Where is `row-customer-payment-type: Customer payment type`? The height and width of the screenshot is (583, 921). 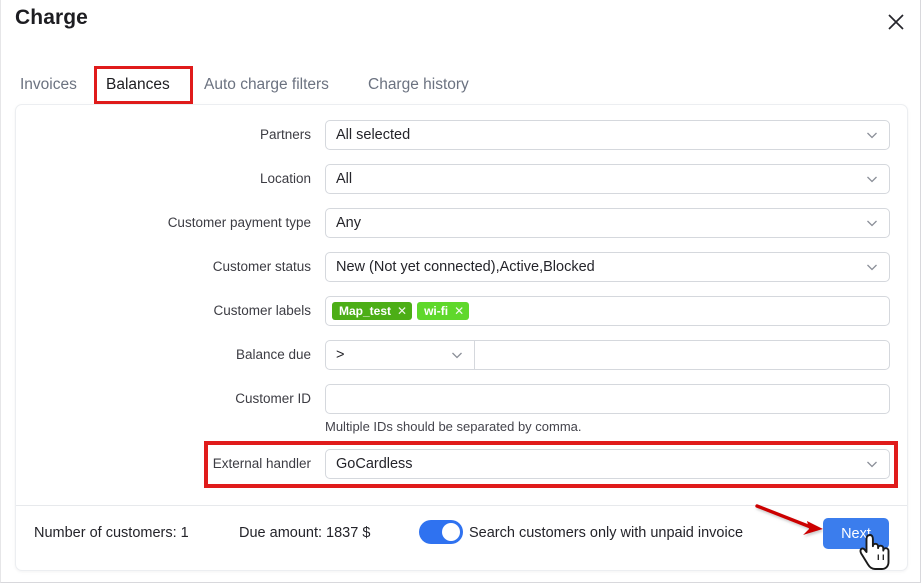 row-customer-payment-type: Customer payment type is located at coordinates (156, 223).